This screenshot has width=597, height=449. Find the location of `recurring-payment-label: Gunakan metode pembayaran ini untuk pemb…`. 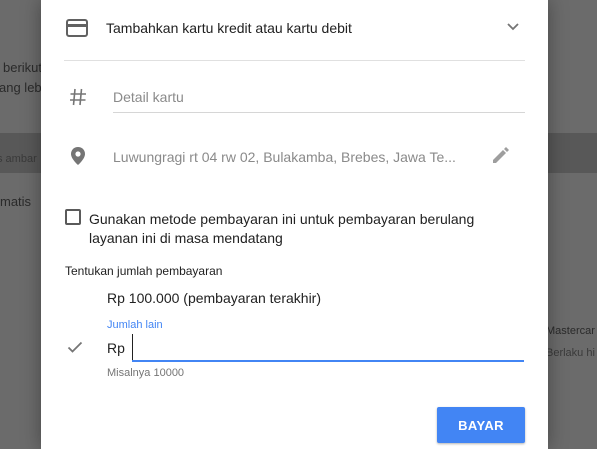

recurring-payment-label: Gunakan metode pembayaran ini untuk pemb… is located at coordinates (299, 229).